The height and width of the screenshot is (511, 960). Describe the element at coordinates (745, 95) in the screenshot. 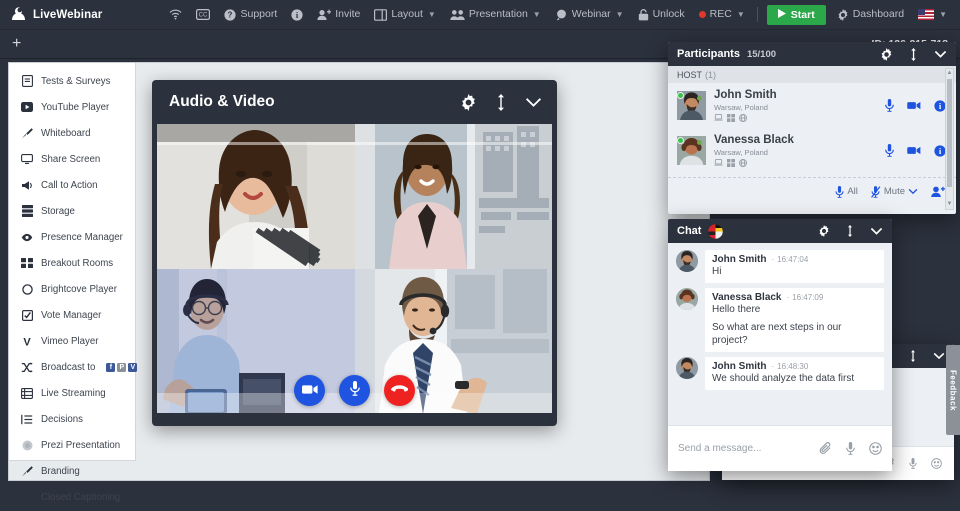

I see `participant-name: John Smith` at that location.